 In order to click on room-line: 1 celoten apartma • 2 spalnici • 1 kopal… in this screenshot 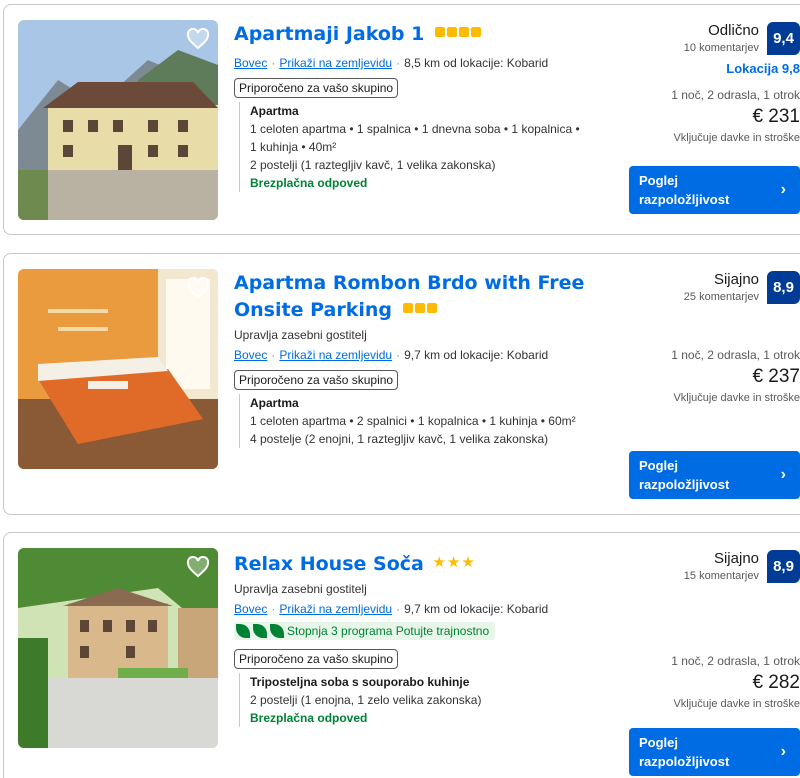, I will do `click(413, 421)`.